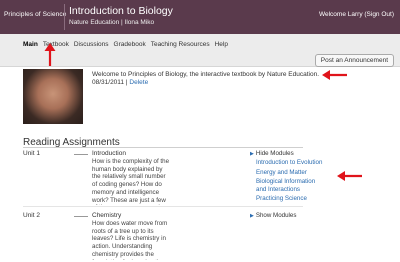 The height and width of the screenshot is (262, 400). I want to click on course-title: Introduction to Biology, so click(121, 11).